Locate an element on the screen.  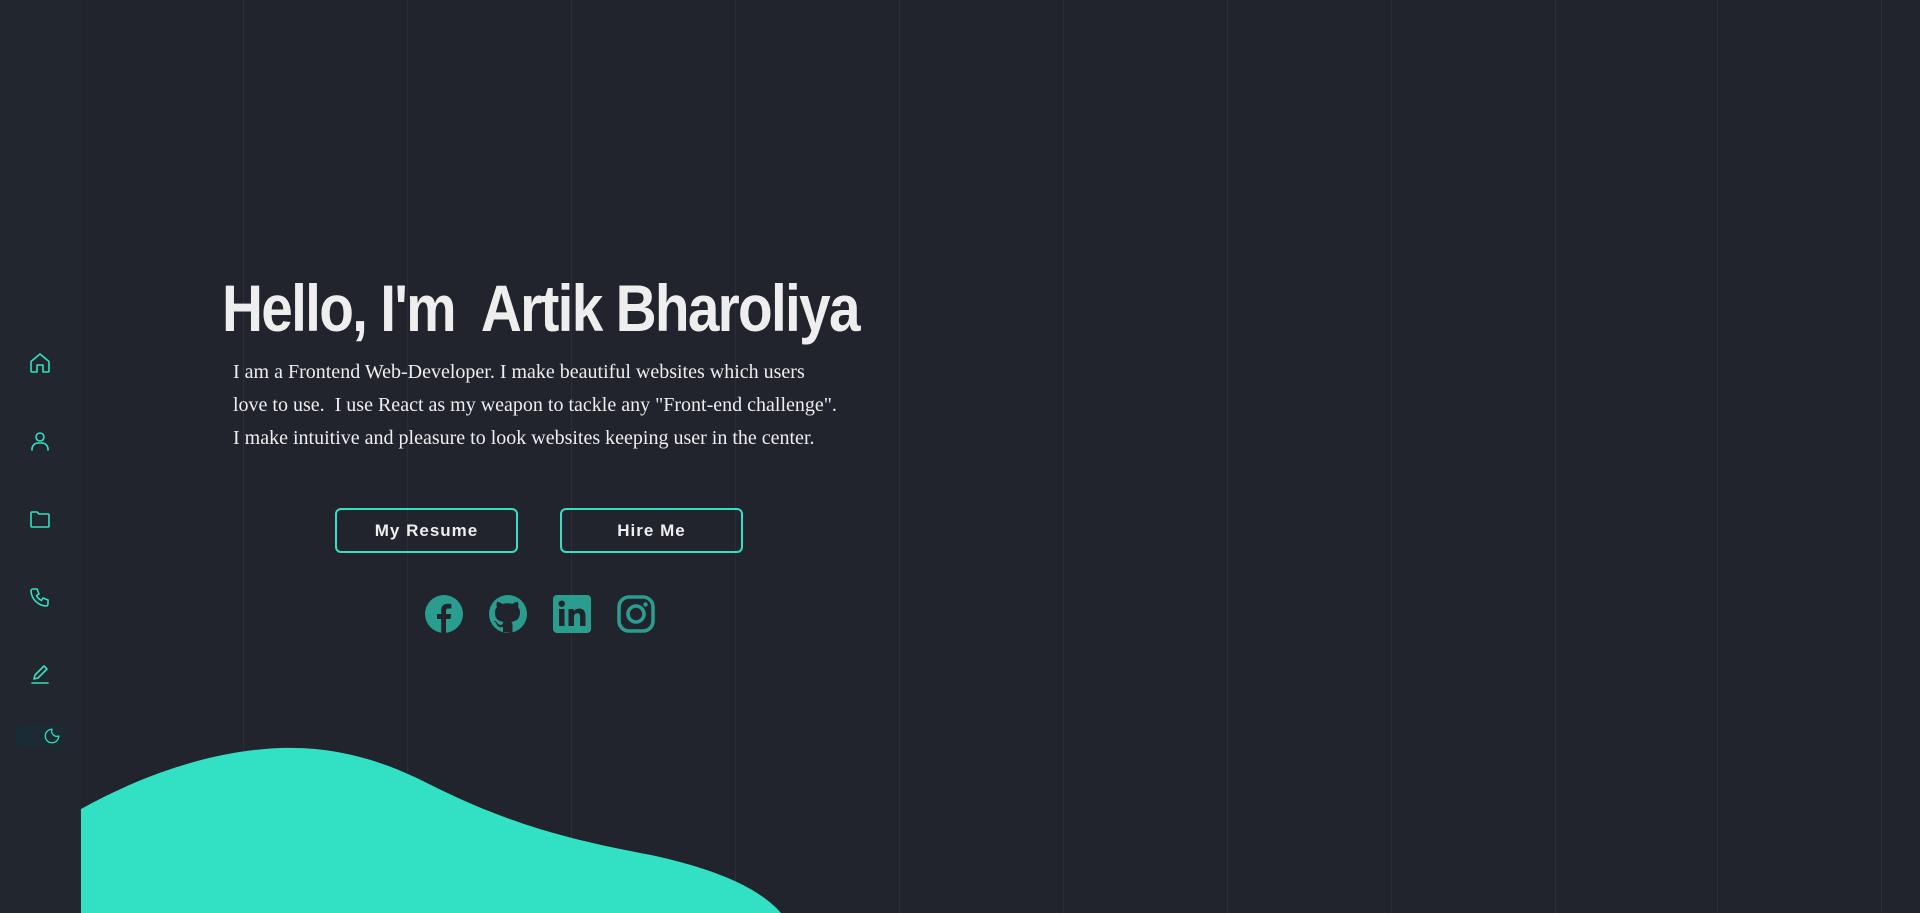
theme-toggle-knob is located at coordinates (52, 736).